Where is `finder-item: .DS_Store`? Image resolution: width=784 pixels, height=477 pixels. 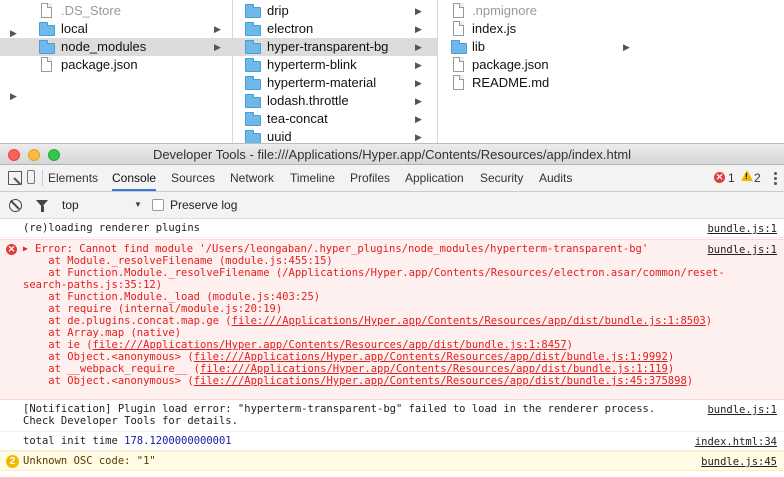
finder-item: .DS_Store is located at coordinates (116, 11).